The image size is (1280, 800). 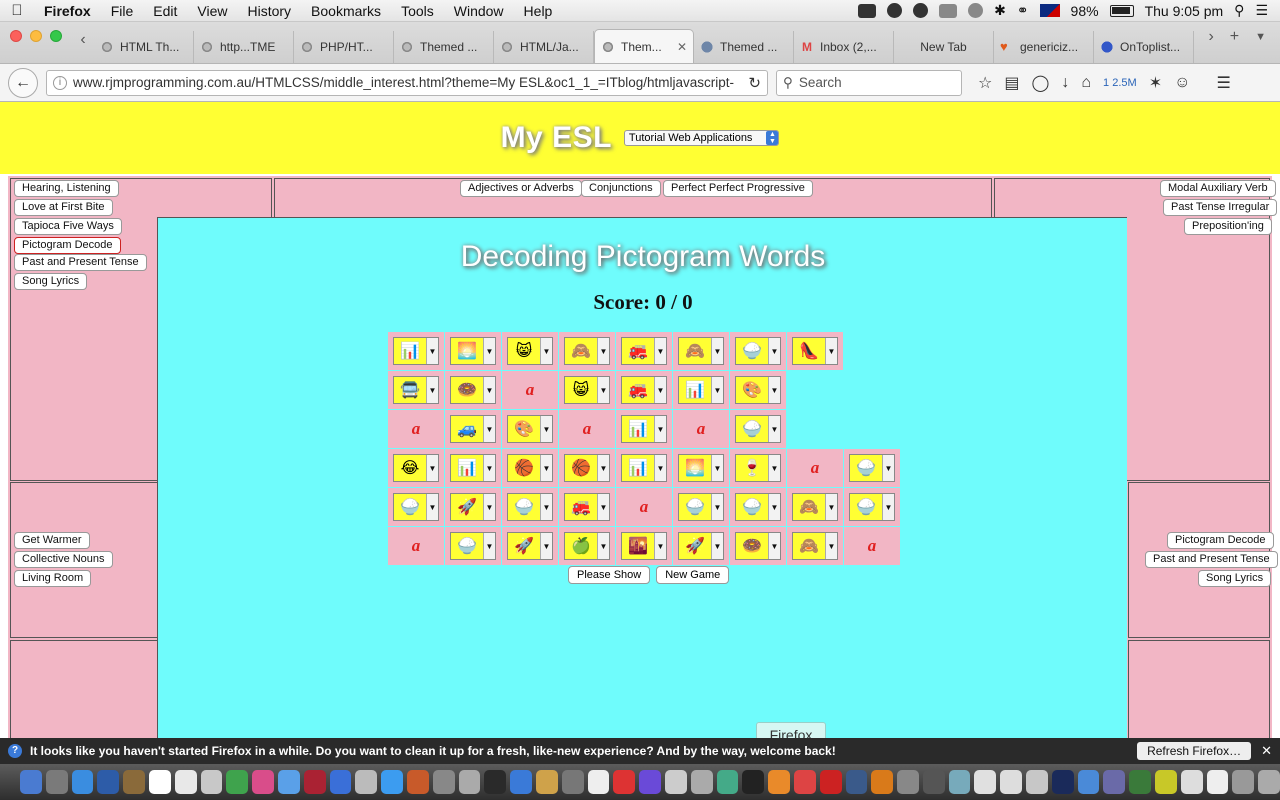 I want to click on notification-center-icon: ☰, so click(x=1261, y=10).